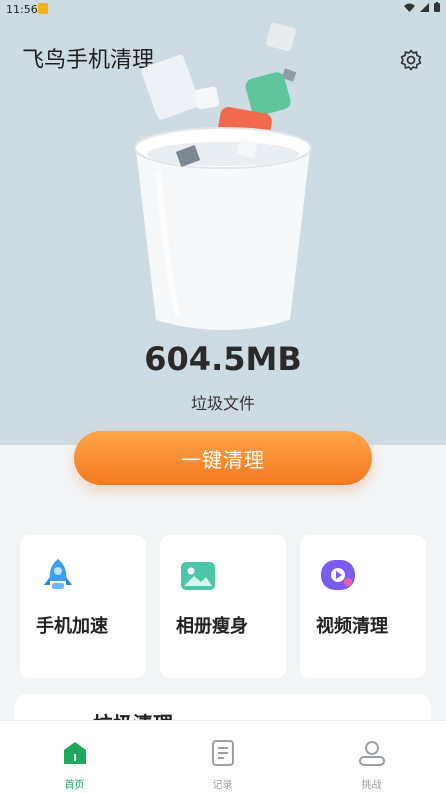 The image size is (446, 794). Describe the element at coordinates (222, 785) in the screenshot. I see `tab-label: 记录` at that location.